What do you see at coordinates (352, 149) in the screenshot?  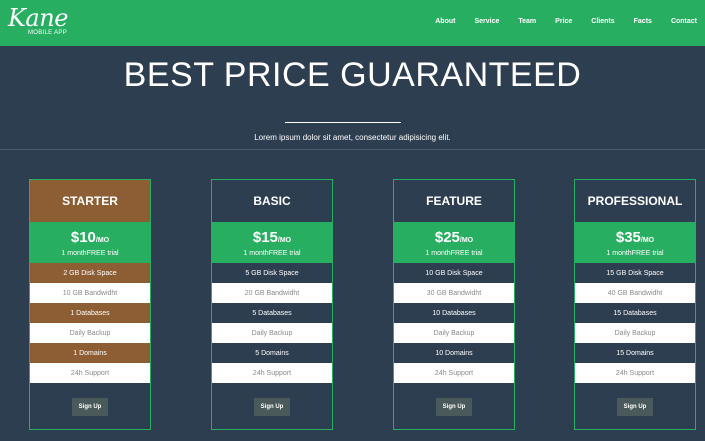 I see `section-divider` at bounding box center [352, 149].